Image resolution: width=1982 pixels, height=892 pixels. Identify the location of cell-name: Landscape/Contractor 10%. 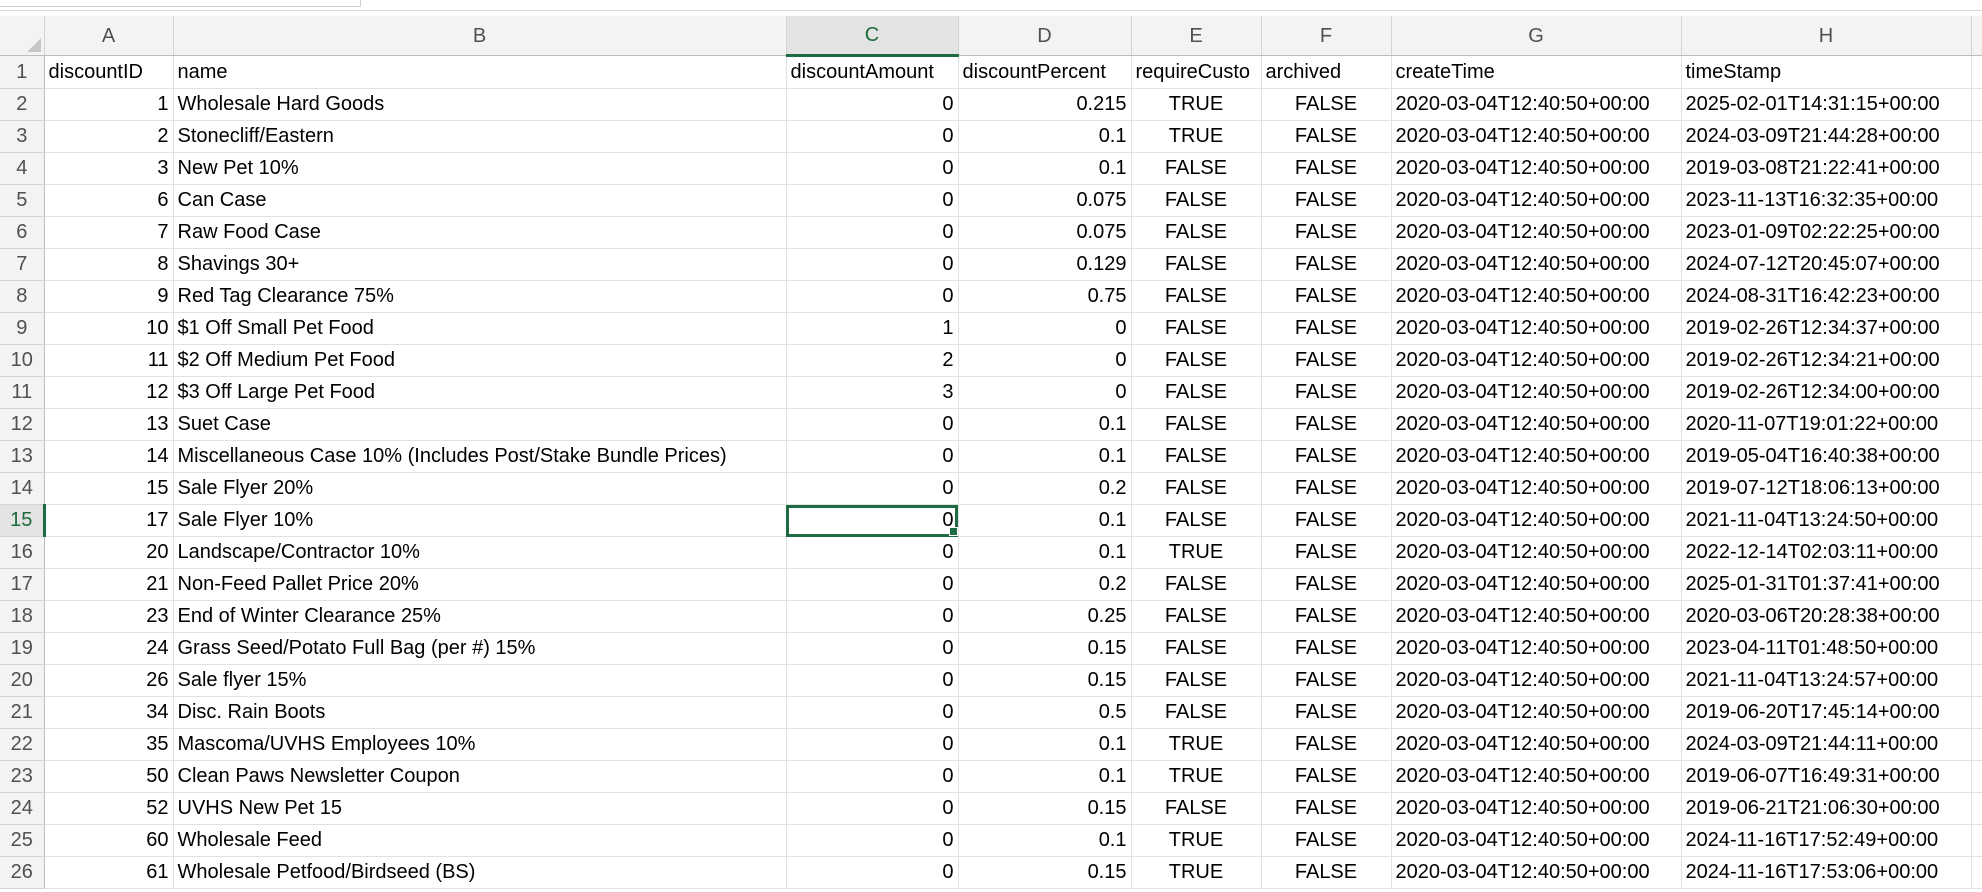
(480, 552).